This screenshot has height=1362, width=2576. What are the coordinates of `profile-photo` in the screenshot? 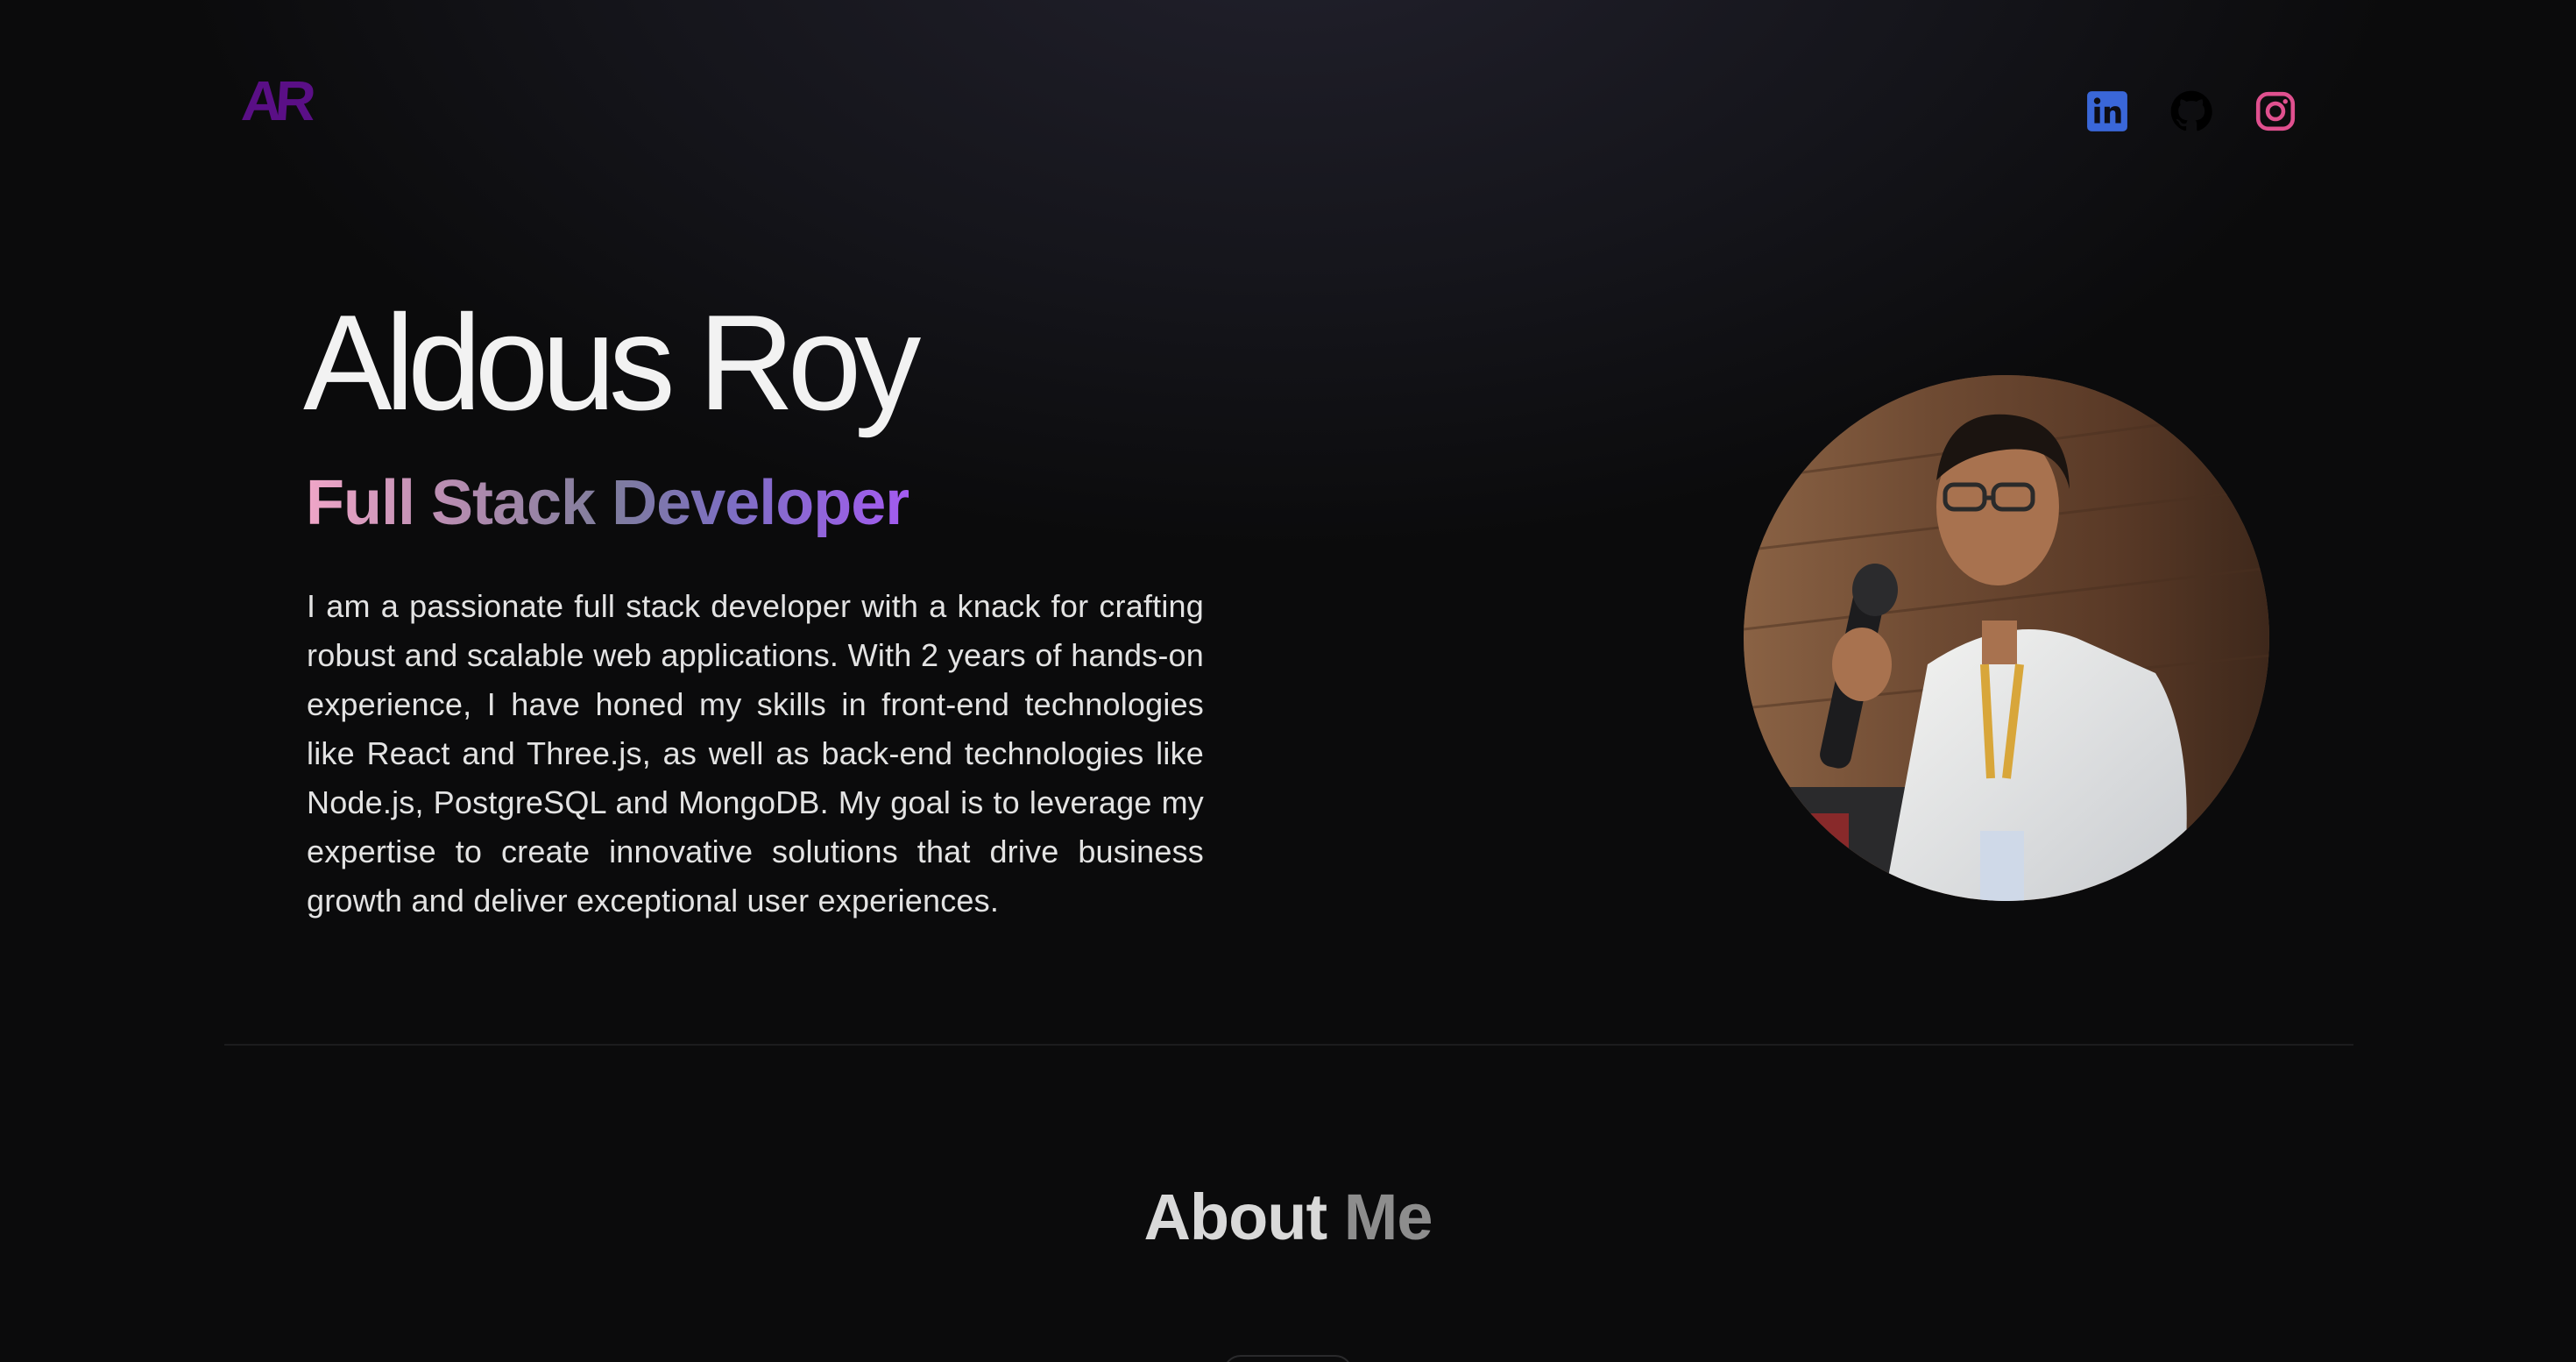 It's located at (2006, 638).